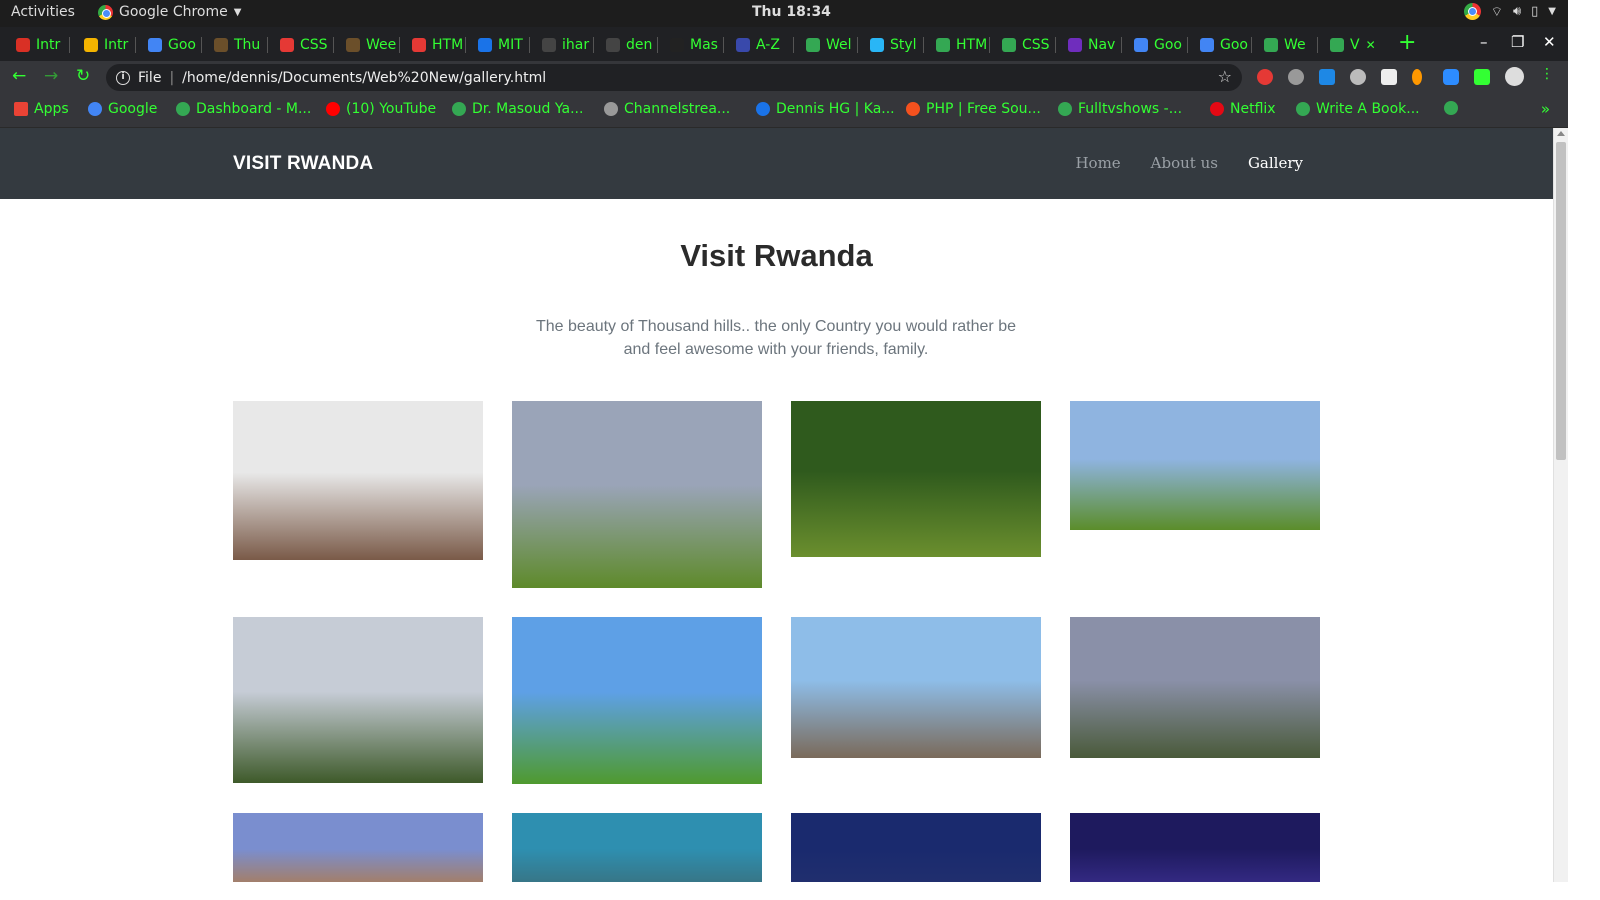  Describe the element at coordinates (1545, 109) in the screenshot. I see `bookmarks-overflow-button: »` at that location.